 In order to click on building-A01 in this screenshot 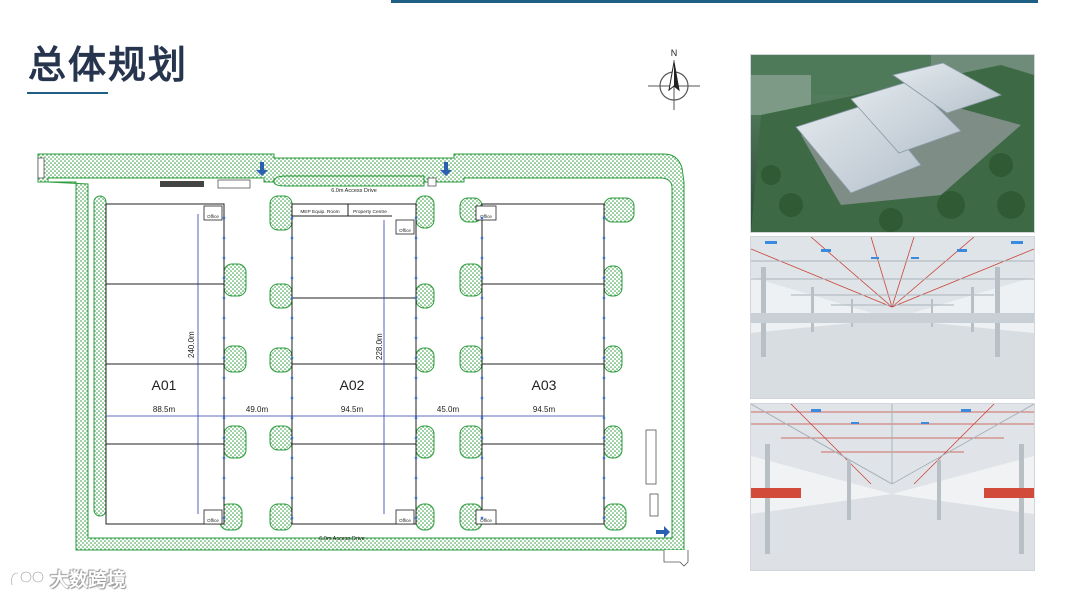, I will do `click(165, 364)`.